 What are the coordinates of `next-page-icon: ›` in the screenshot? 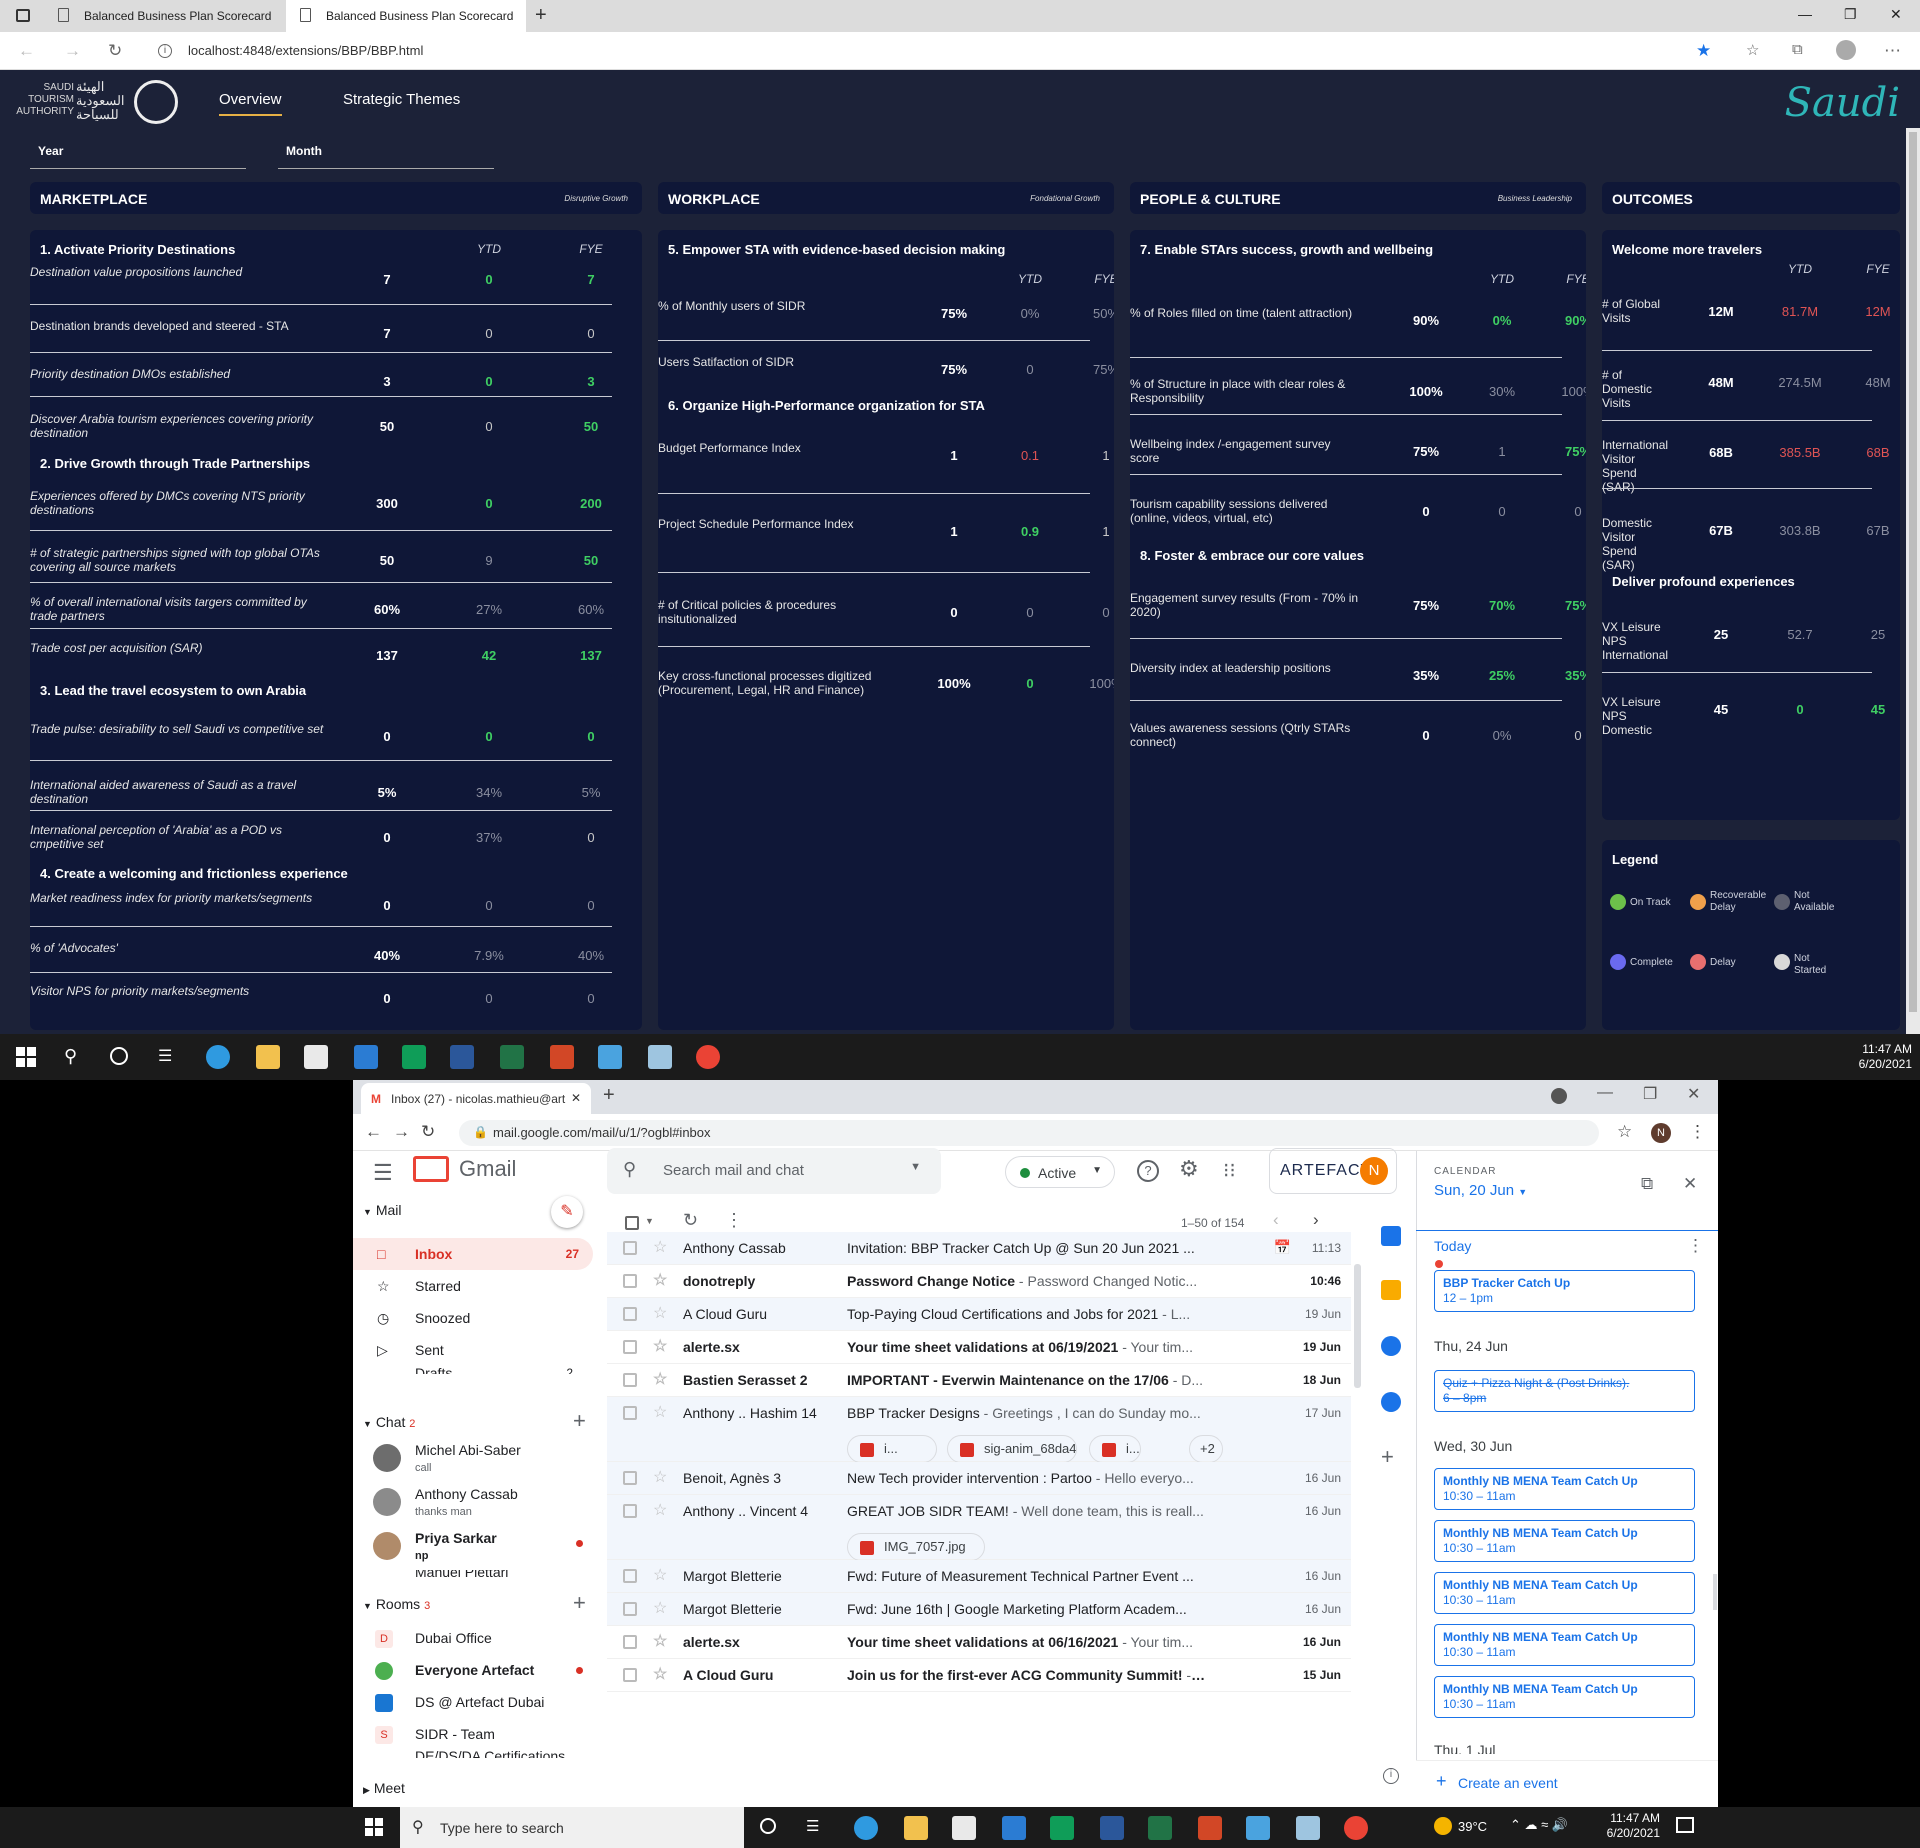 It's located at (1316, 1220).